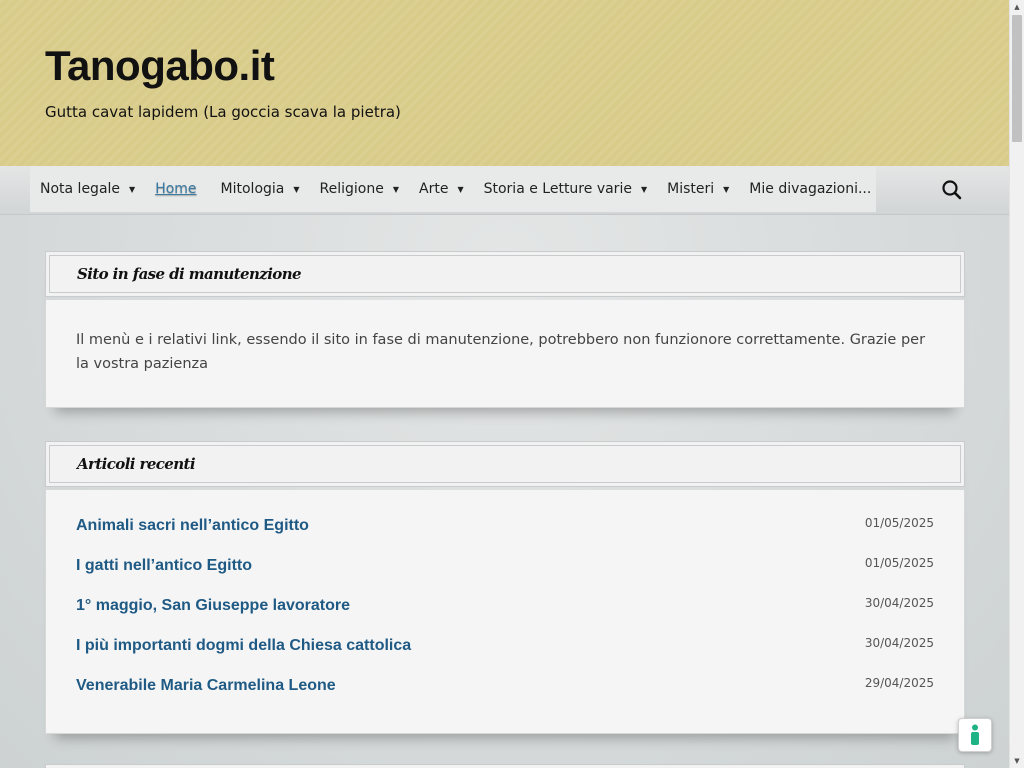 Image resolution: width=1024 pixels, height=768 pixels. What do you see at coordinates (252, 189) in the screenshot?
I see `menu-item-label: Mitologia` at bounding box center [252, 189].